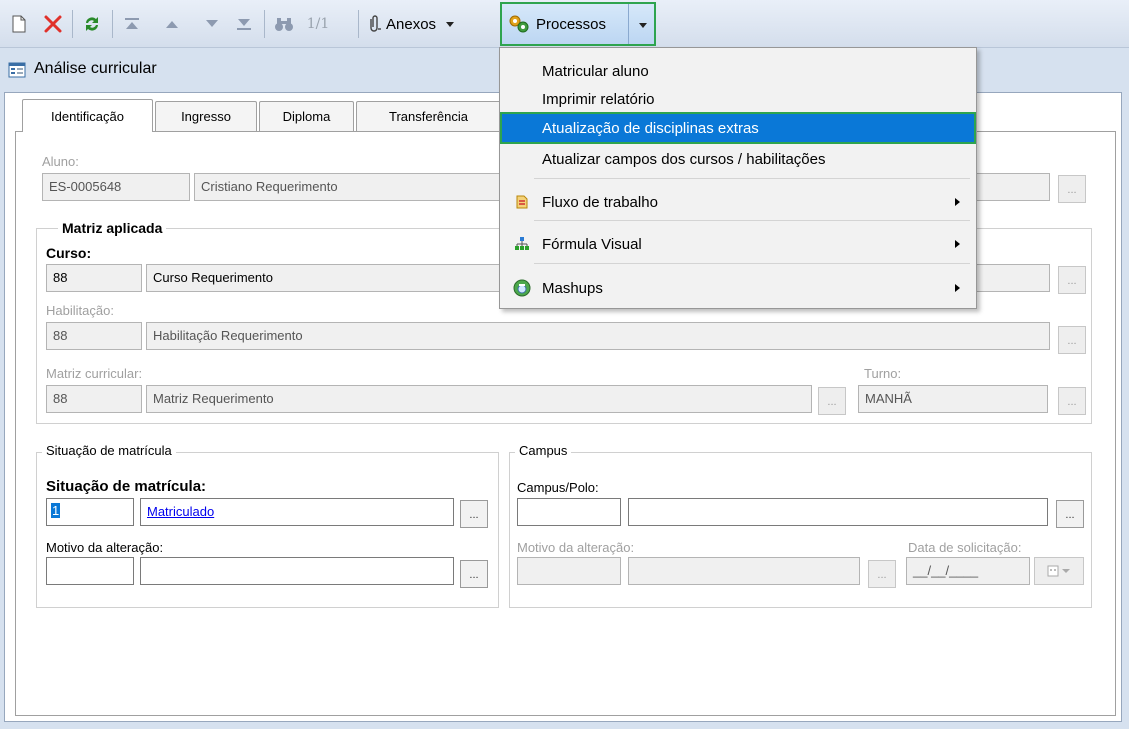 The width and height of the screenshot is (1129, 729). I want to click on aluno-label: Aluno:, so click(60, 161).